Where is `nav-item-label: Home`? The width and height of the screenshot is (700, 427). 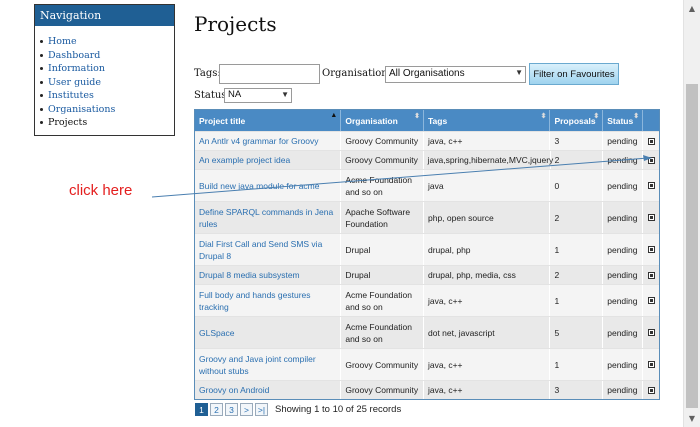
nav-item-label: Home is located at coordinates (62, 42).